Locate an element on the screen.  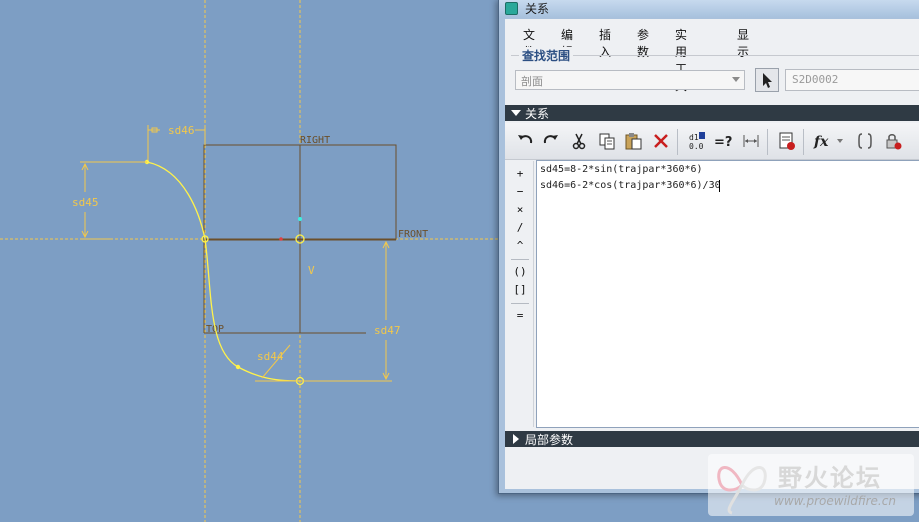
collapse-triangle-icon is located at coordinates (516, 439).